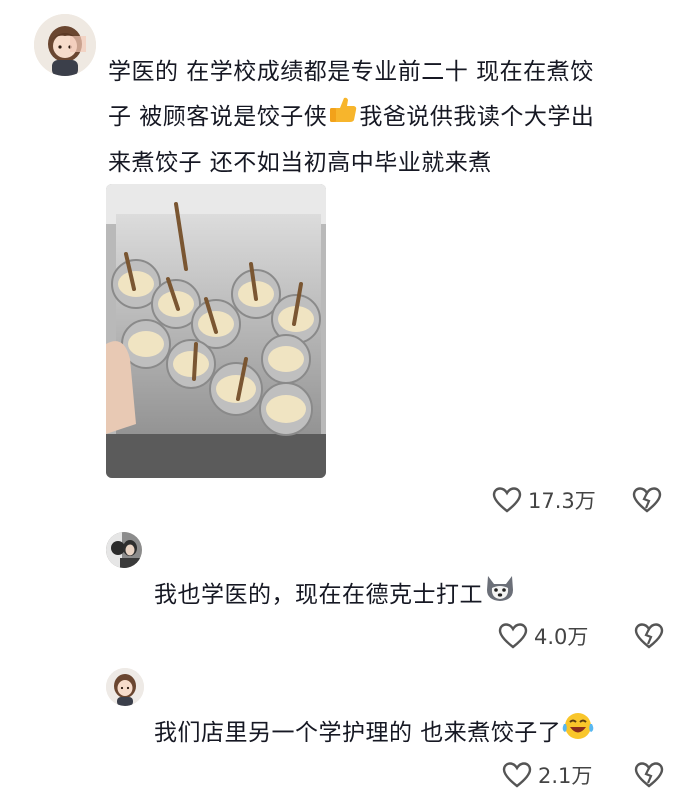 The image size is (690, 797). What do you see at coordinates (351, 72) in the screenshot?
I see `comment-line: 学医的 在学校成绩都是专业前二十 现在在煮饺` at bounding box center [351, 72].